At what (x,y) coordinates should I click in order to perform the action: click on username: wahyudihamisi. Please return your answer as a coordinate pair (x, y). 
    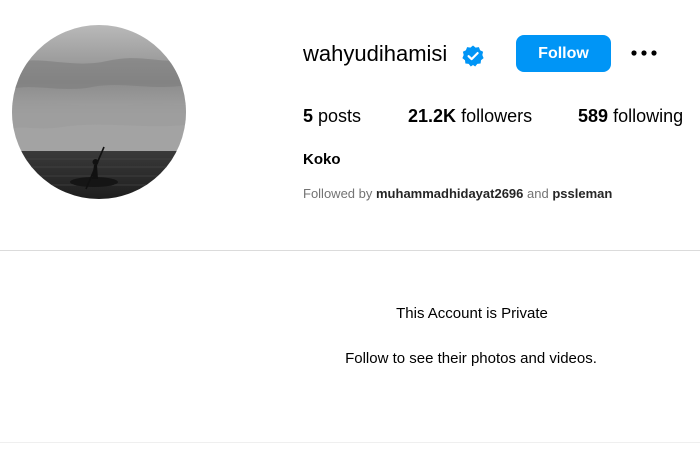
    Looking at the image, I should click on (375, 53).